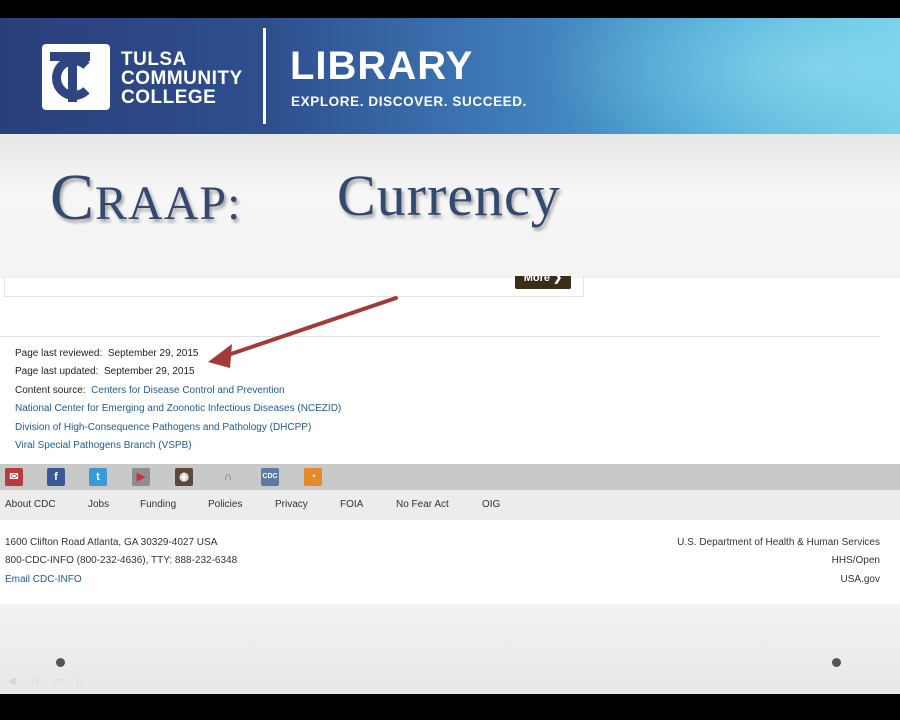 The height and width of the screenshot is (720, 900). Describe the element at coordinates (860, 579) in the screenshot. I see `usa-gov-link: USA.gov` at that location.